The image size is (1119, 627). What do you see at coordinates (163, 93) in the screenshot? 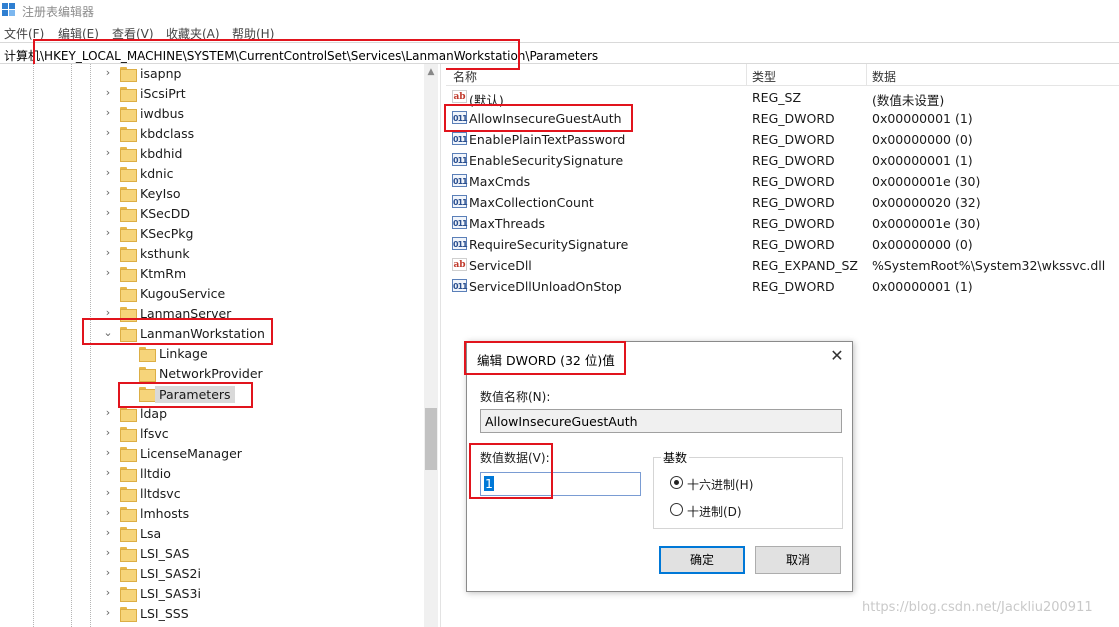
I see `tree-item-label: iScsiPrt` at bounding box center [163, 93].